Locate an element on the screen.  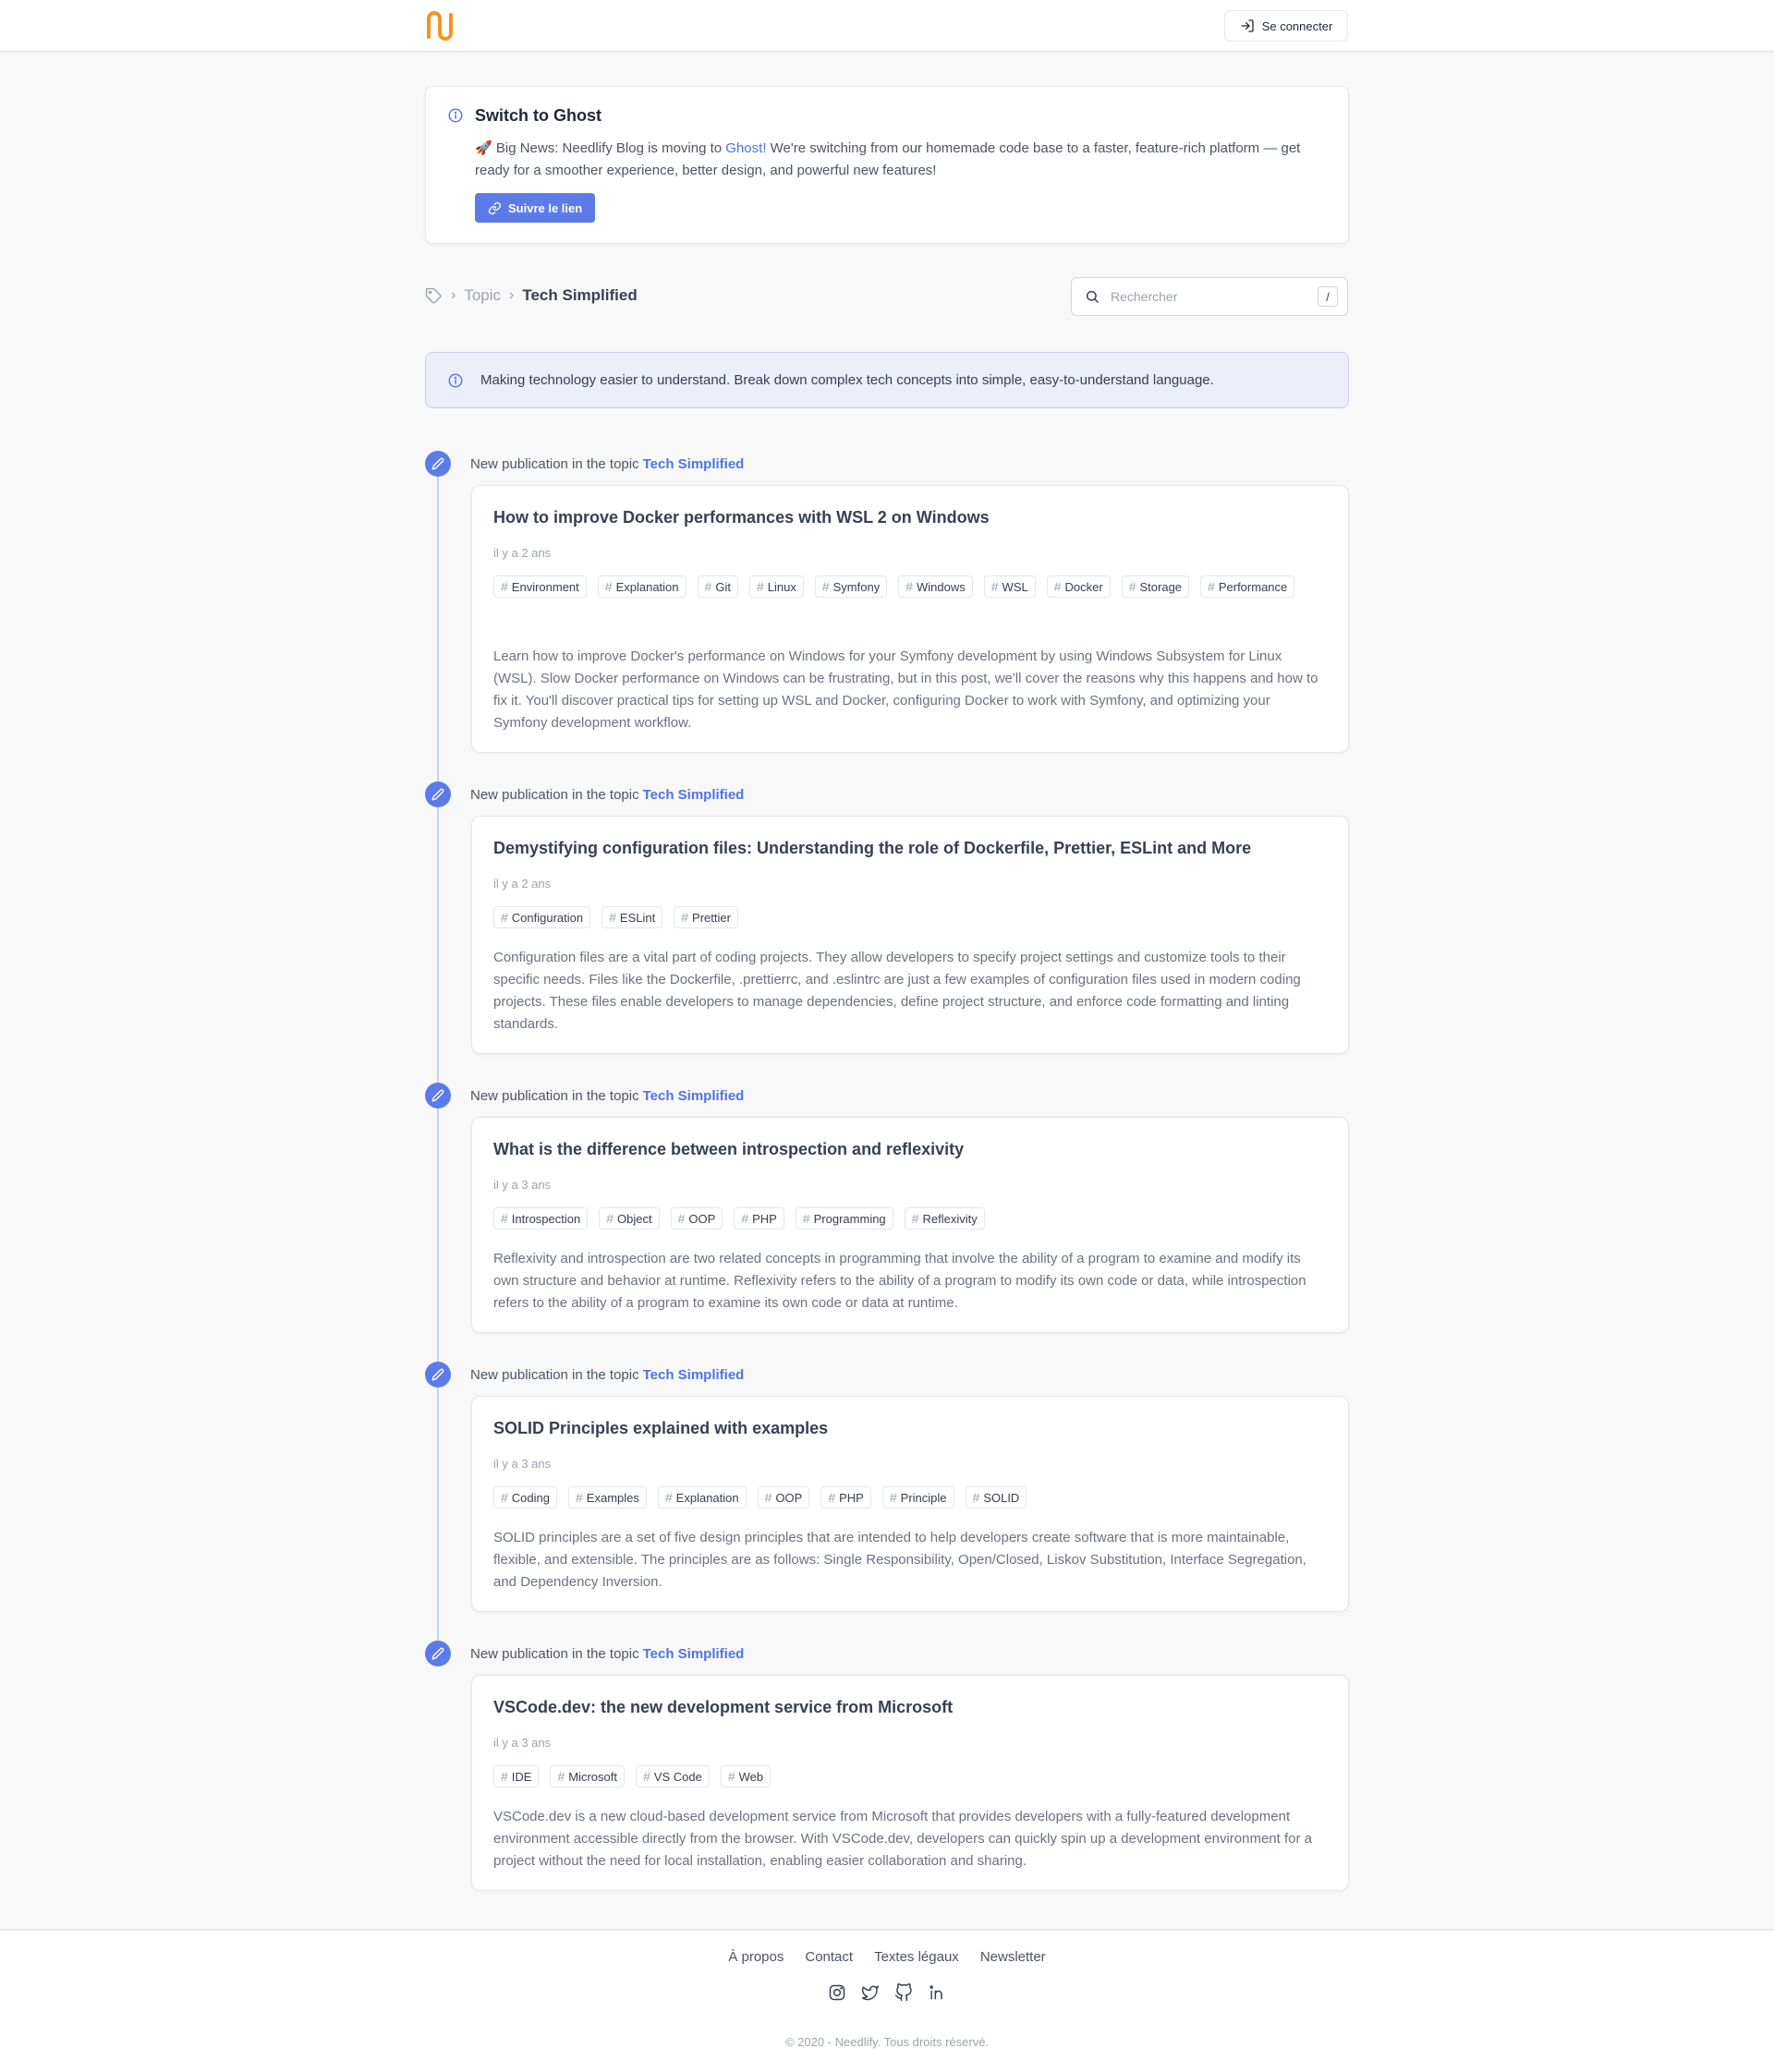
post-date: il y a 3 ans is located at coordinates (522, 1743).